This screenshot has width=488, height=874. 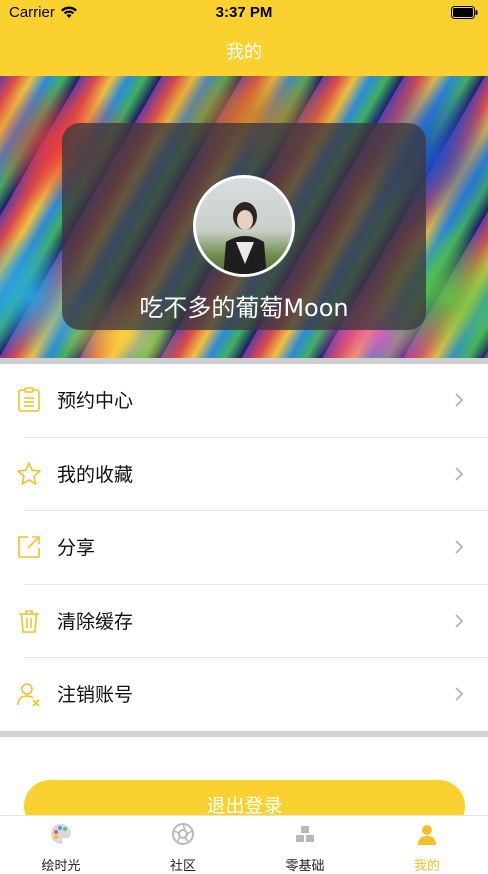 What do you see at coordinates (427, 835) in the screenshot?
I see `person-icon` at bounding box center [427, 835].